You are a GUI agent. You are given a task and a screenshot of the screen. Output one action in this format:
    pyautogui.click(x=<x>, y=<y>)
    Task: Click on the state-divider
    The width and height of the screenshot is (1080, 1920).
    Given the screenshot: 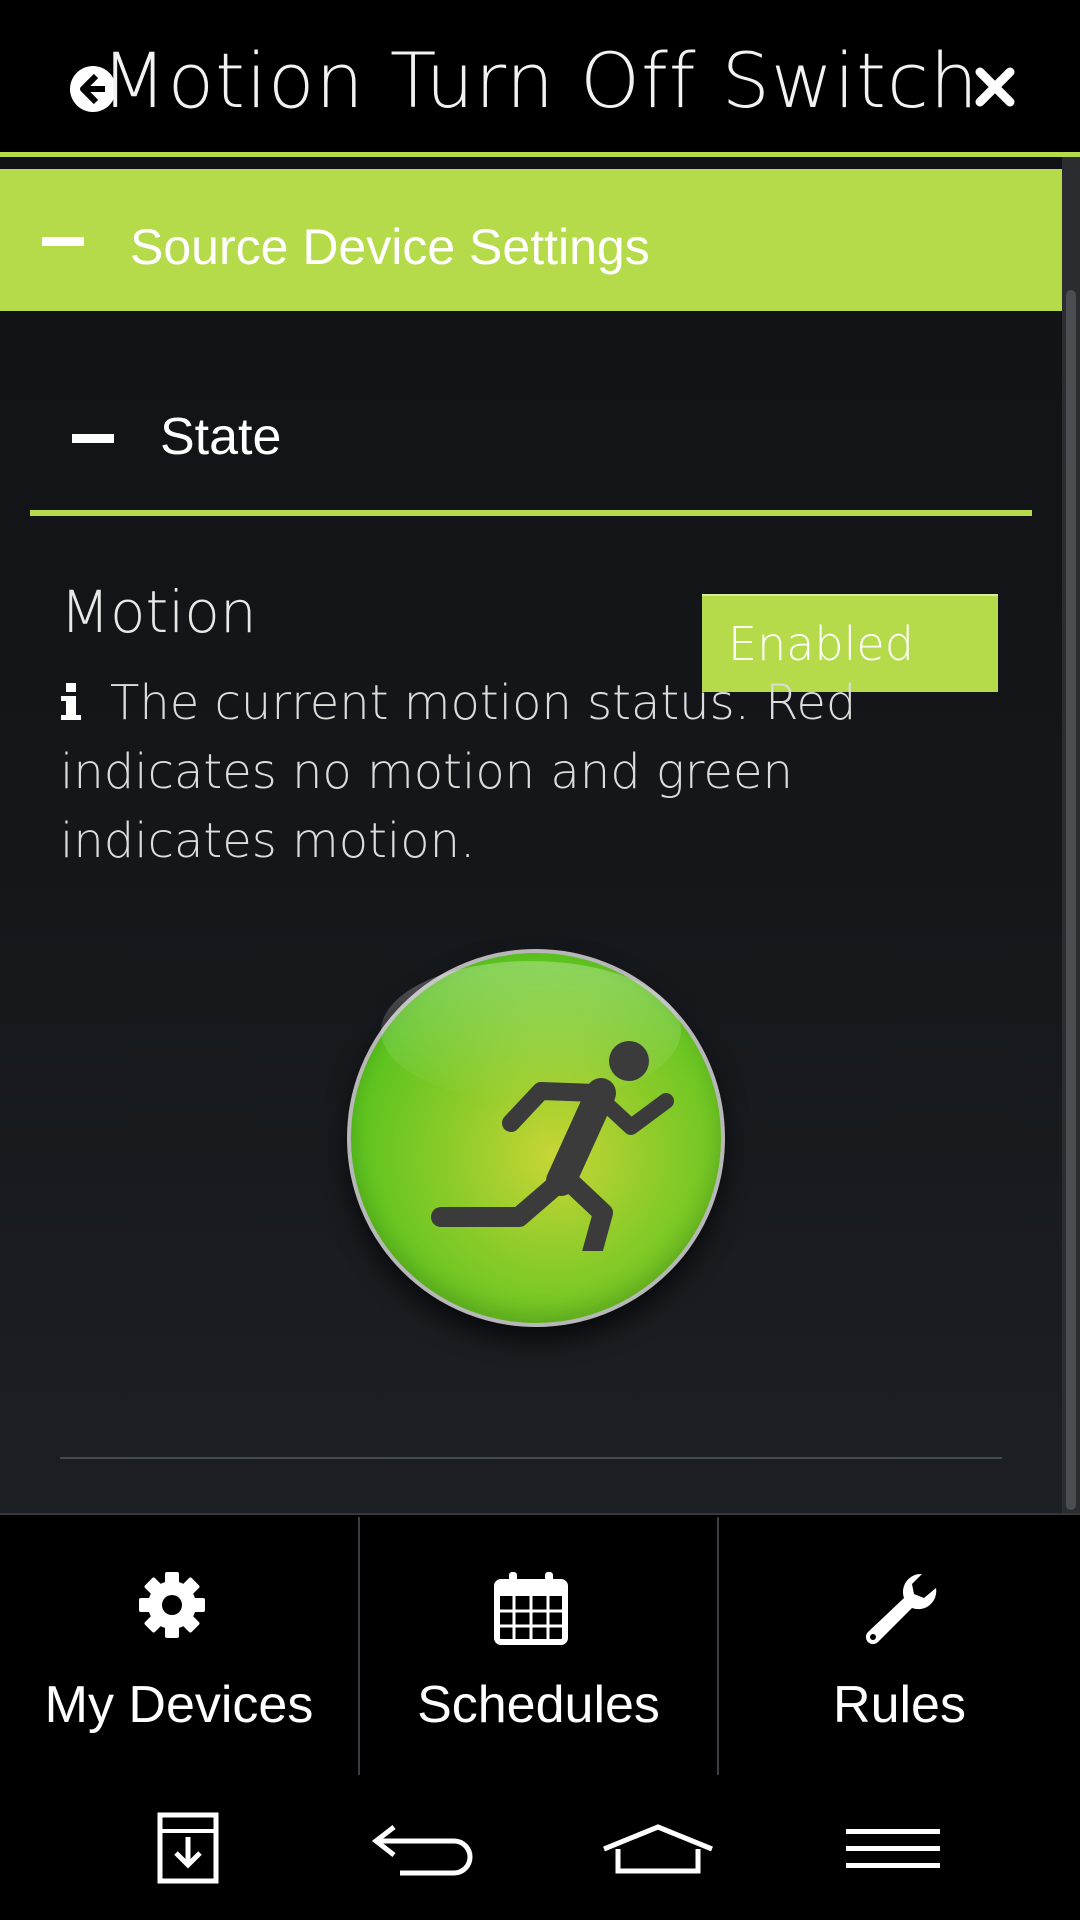 What is the action you would take?
    pyautogui.click(x=531, y=513)
    